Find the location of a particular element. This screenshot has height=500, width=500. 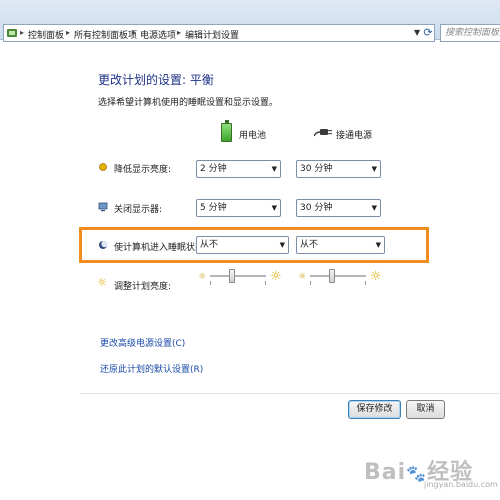

dim-display-label: 降低显示亮度: is located at coordinates (143, 170).